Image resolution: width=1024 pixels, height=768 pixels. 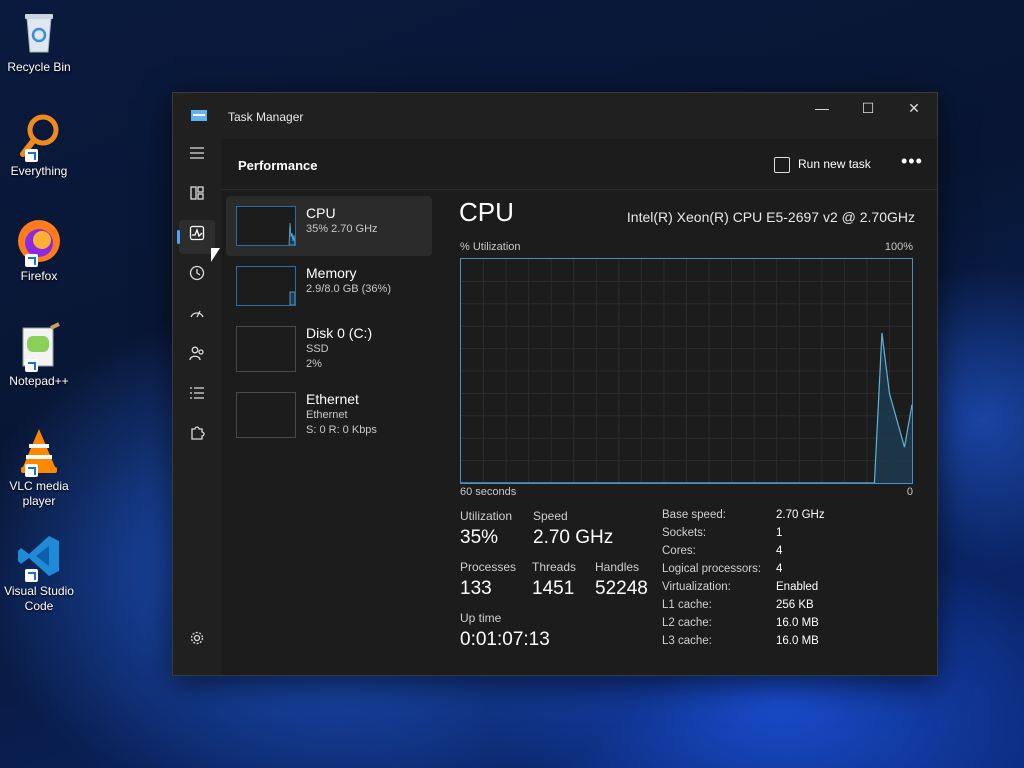 What do you see at coordinates (712, 569) in the screenshot?
I see `spec-label: Logical processors:` at bounding box center [712, 569].